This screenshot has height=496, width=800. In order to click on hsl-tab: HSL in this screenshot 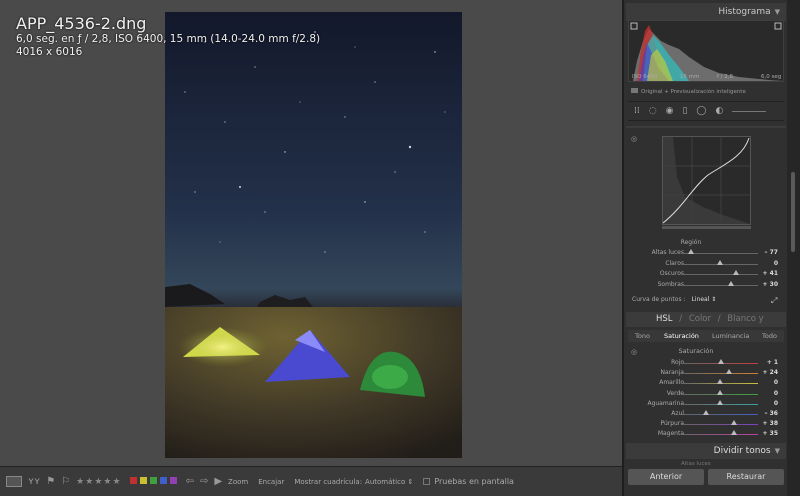, I will do `click(664, 319)`.